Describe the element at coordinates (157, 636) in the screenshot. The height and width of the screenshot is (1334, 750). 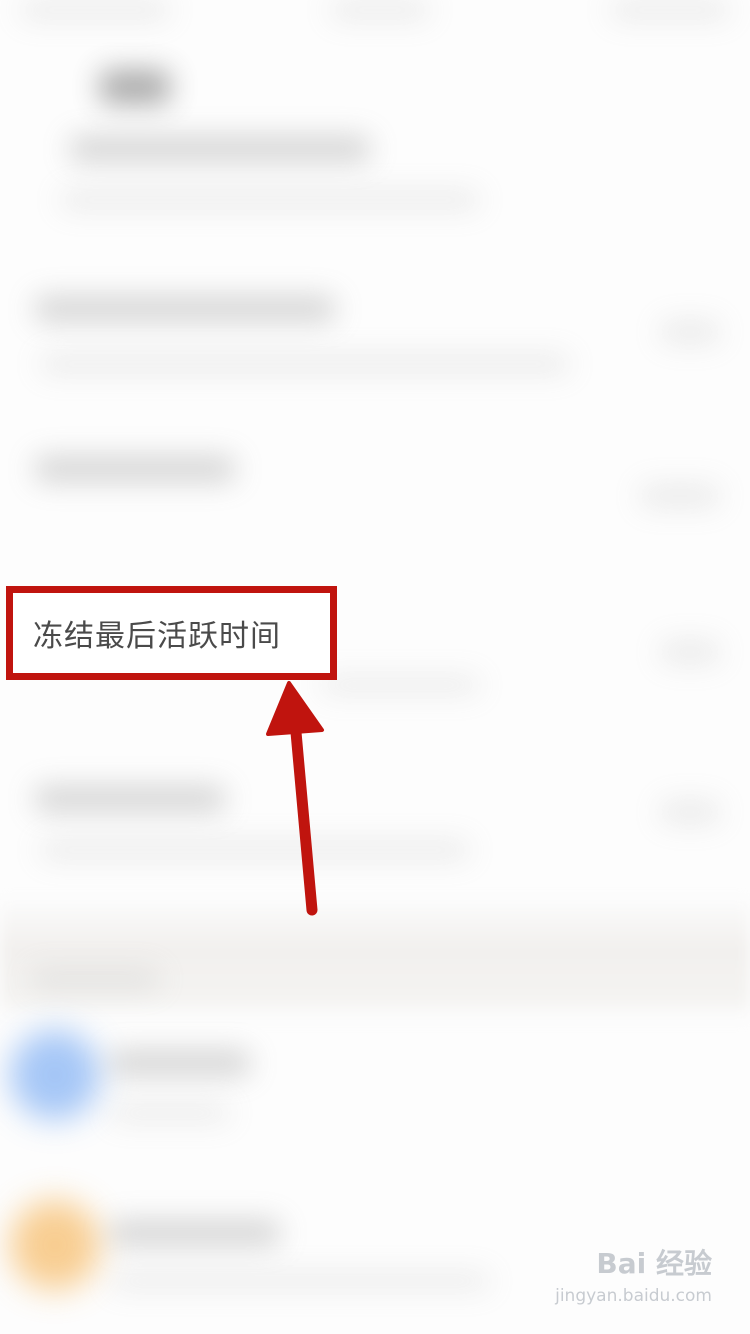
I see `freeze-last-active-time-label: 冻结最后活跃时间` at that location.